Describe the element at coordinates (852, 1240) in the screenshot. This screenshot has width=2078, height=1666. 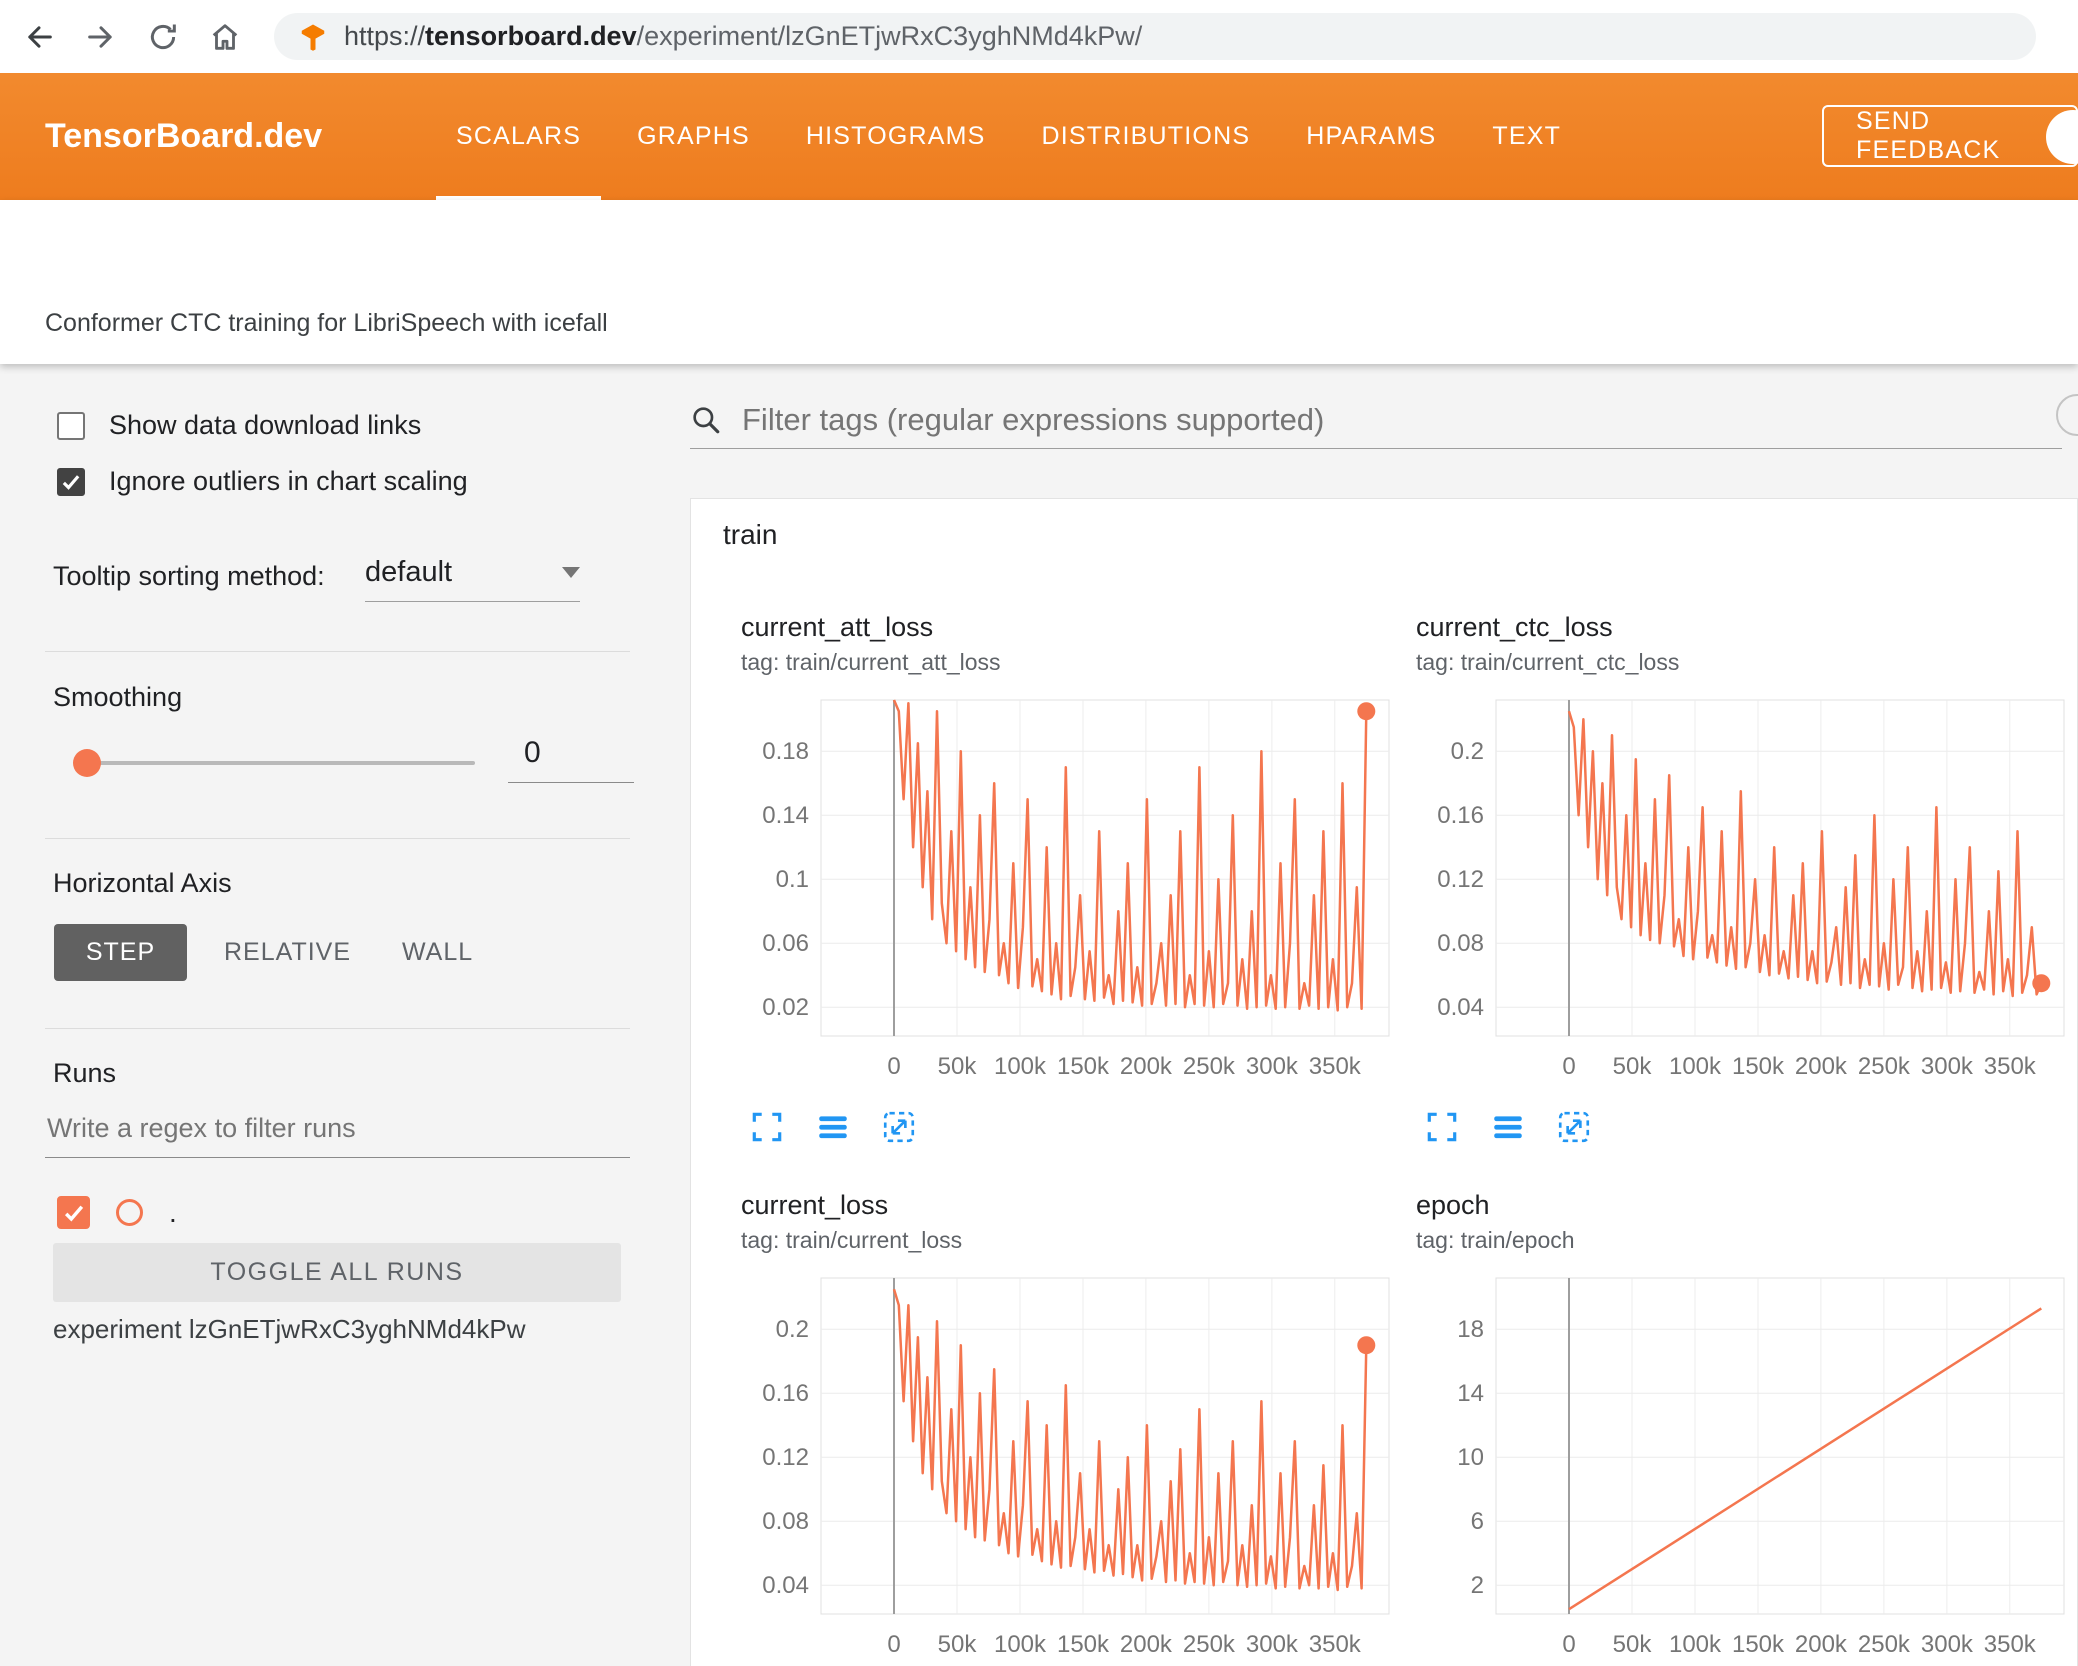
I see `chart-tag: tag: train/current_loss` at that location.